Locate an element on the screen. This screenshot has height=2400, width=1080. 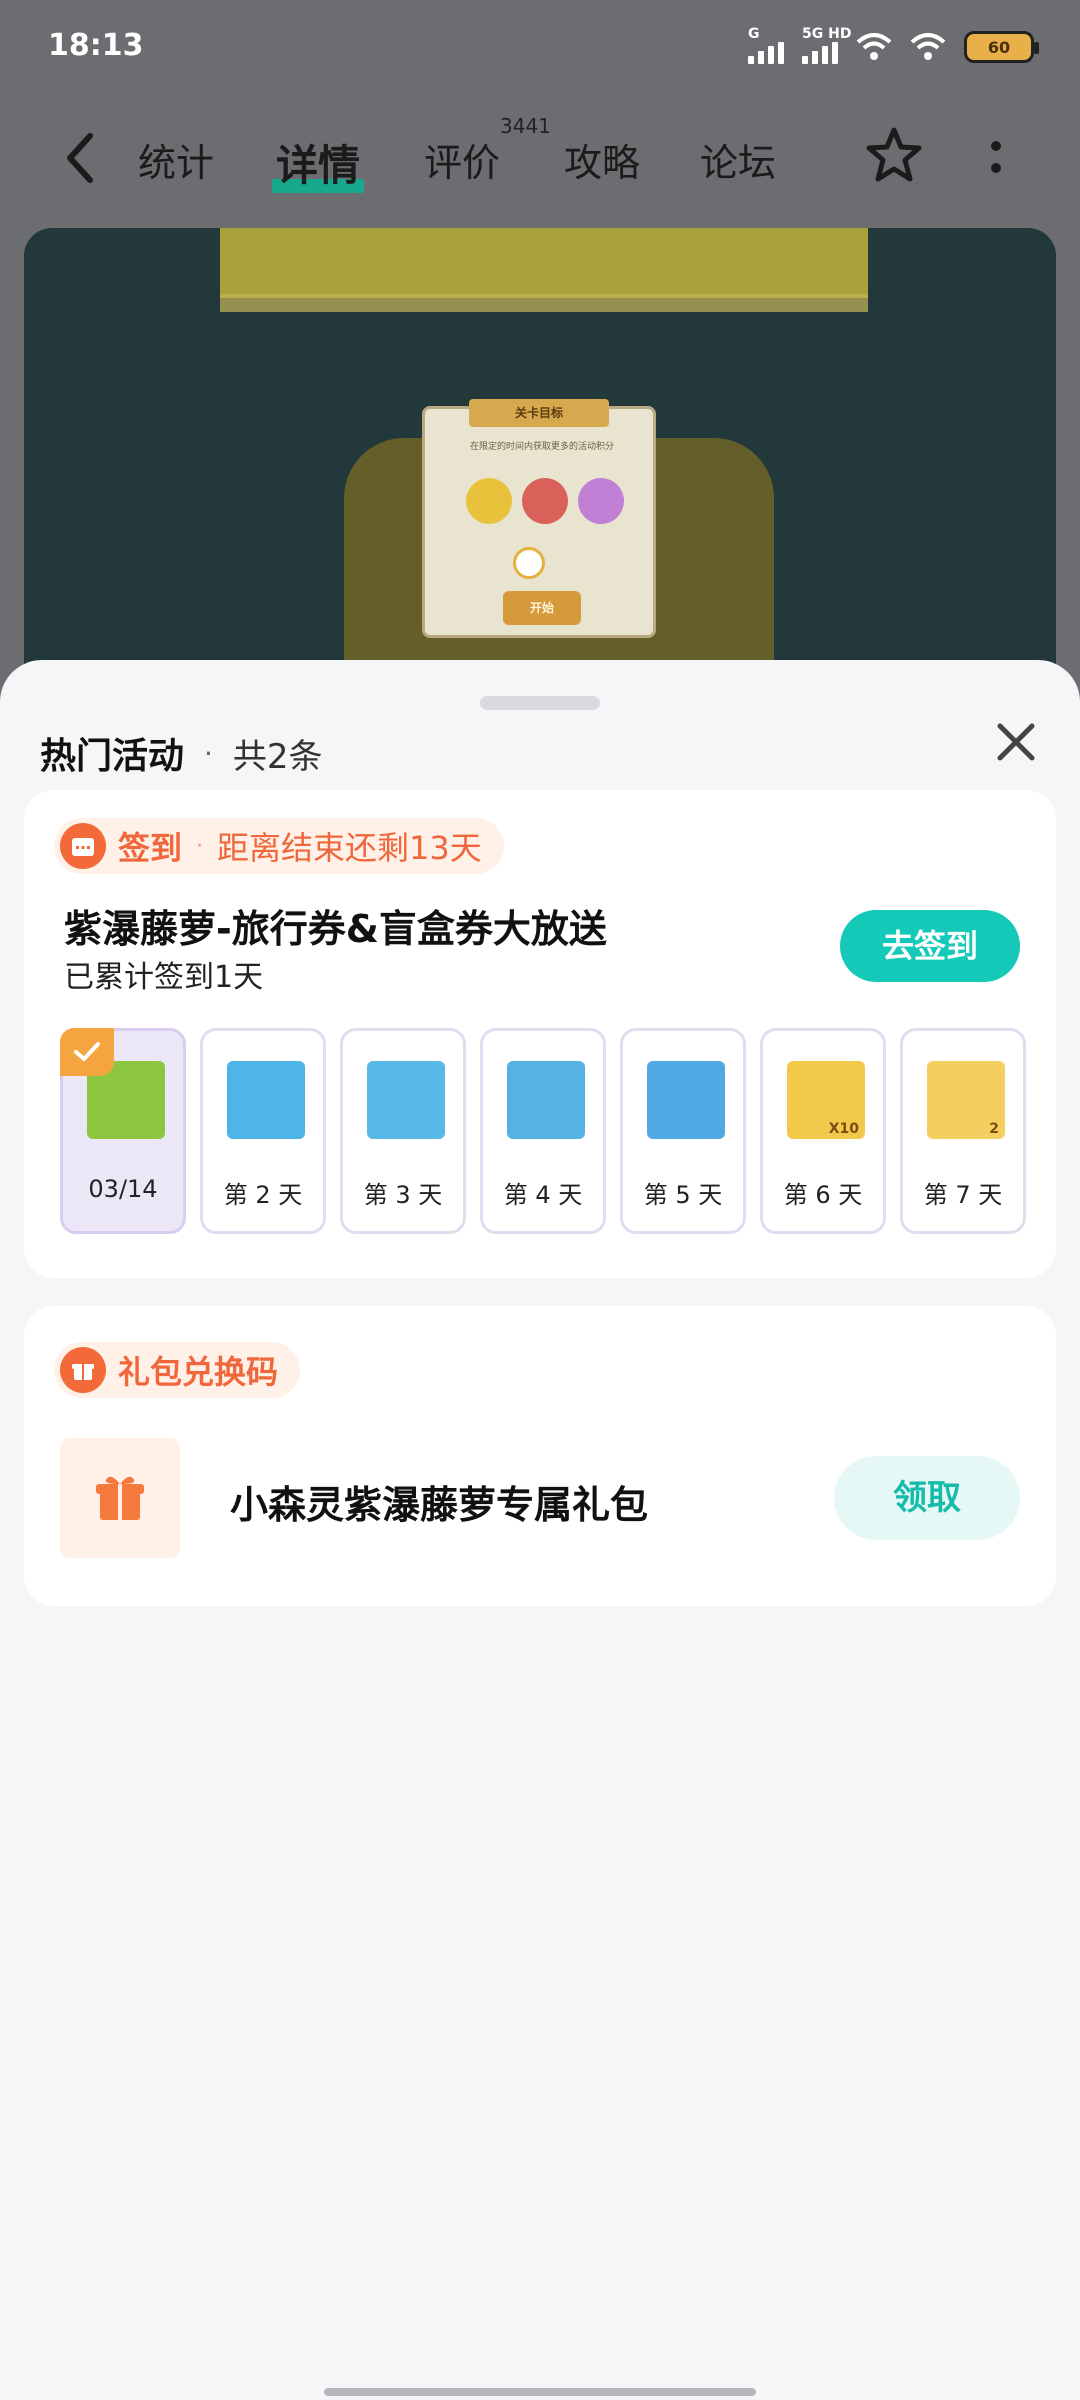
checkin-button: 去签到 is located at coordinates (930, 946).